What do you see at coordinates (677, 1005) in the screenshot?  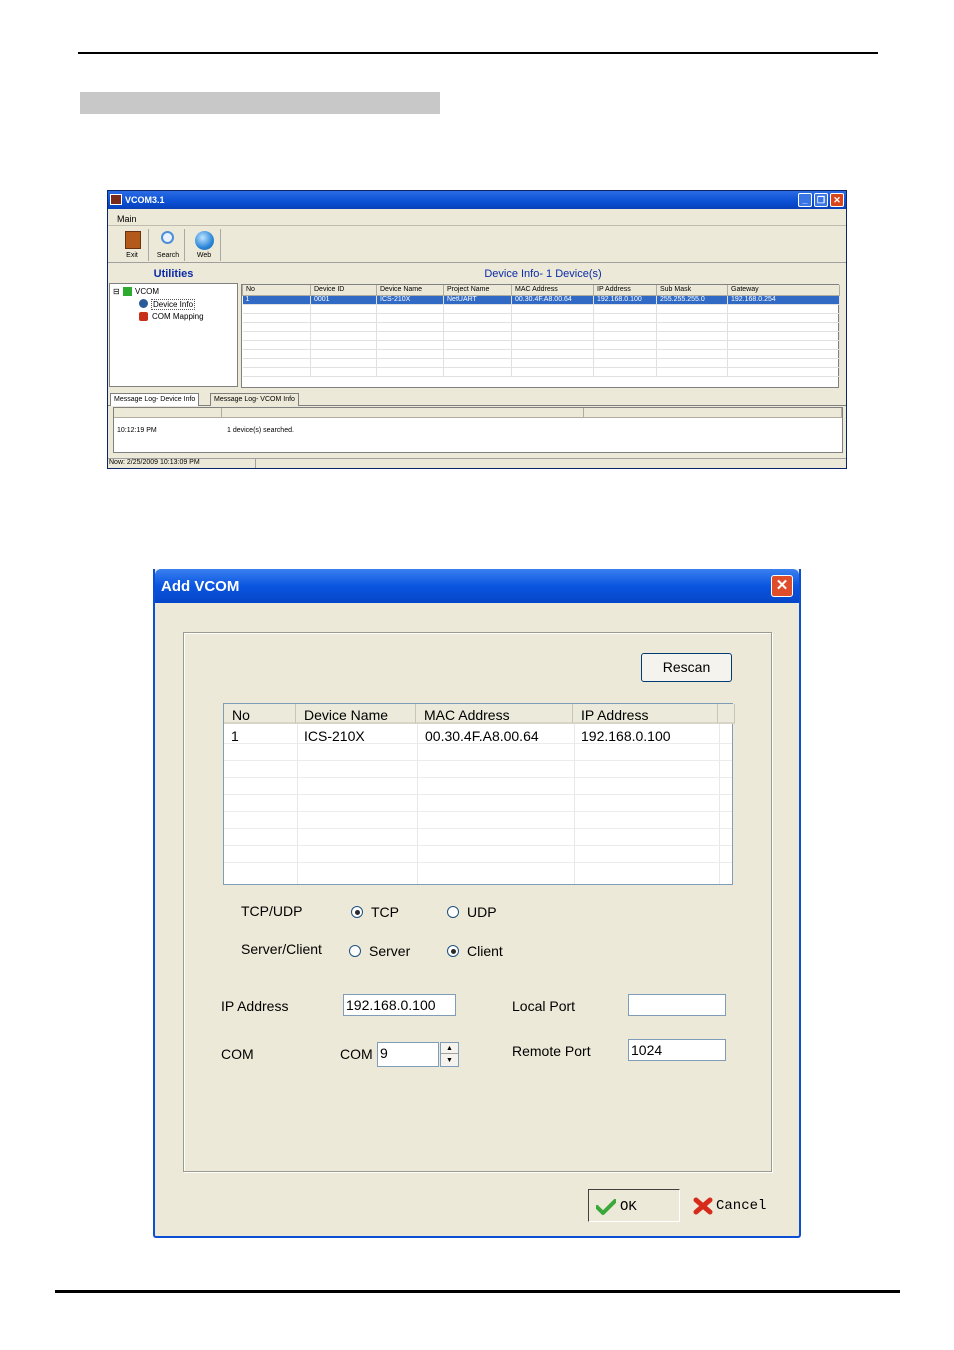 I see `local-port-field` at bounding box center [677, 1005].